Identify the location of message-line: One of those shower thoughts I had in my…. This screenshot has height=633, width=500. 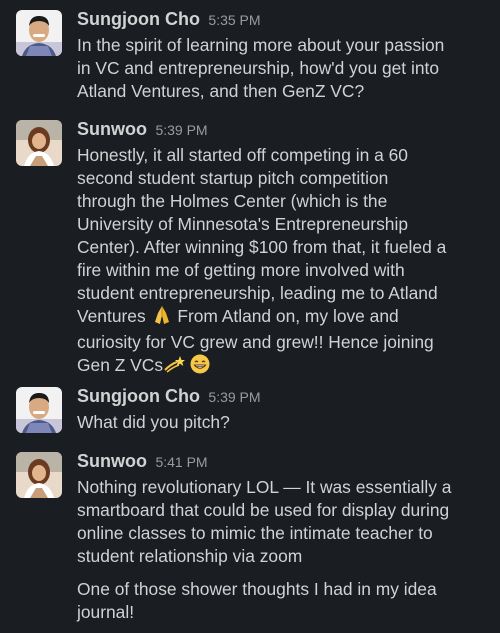
(257, 589).